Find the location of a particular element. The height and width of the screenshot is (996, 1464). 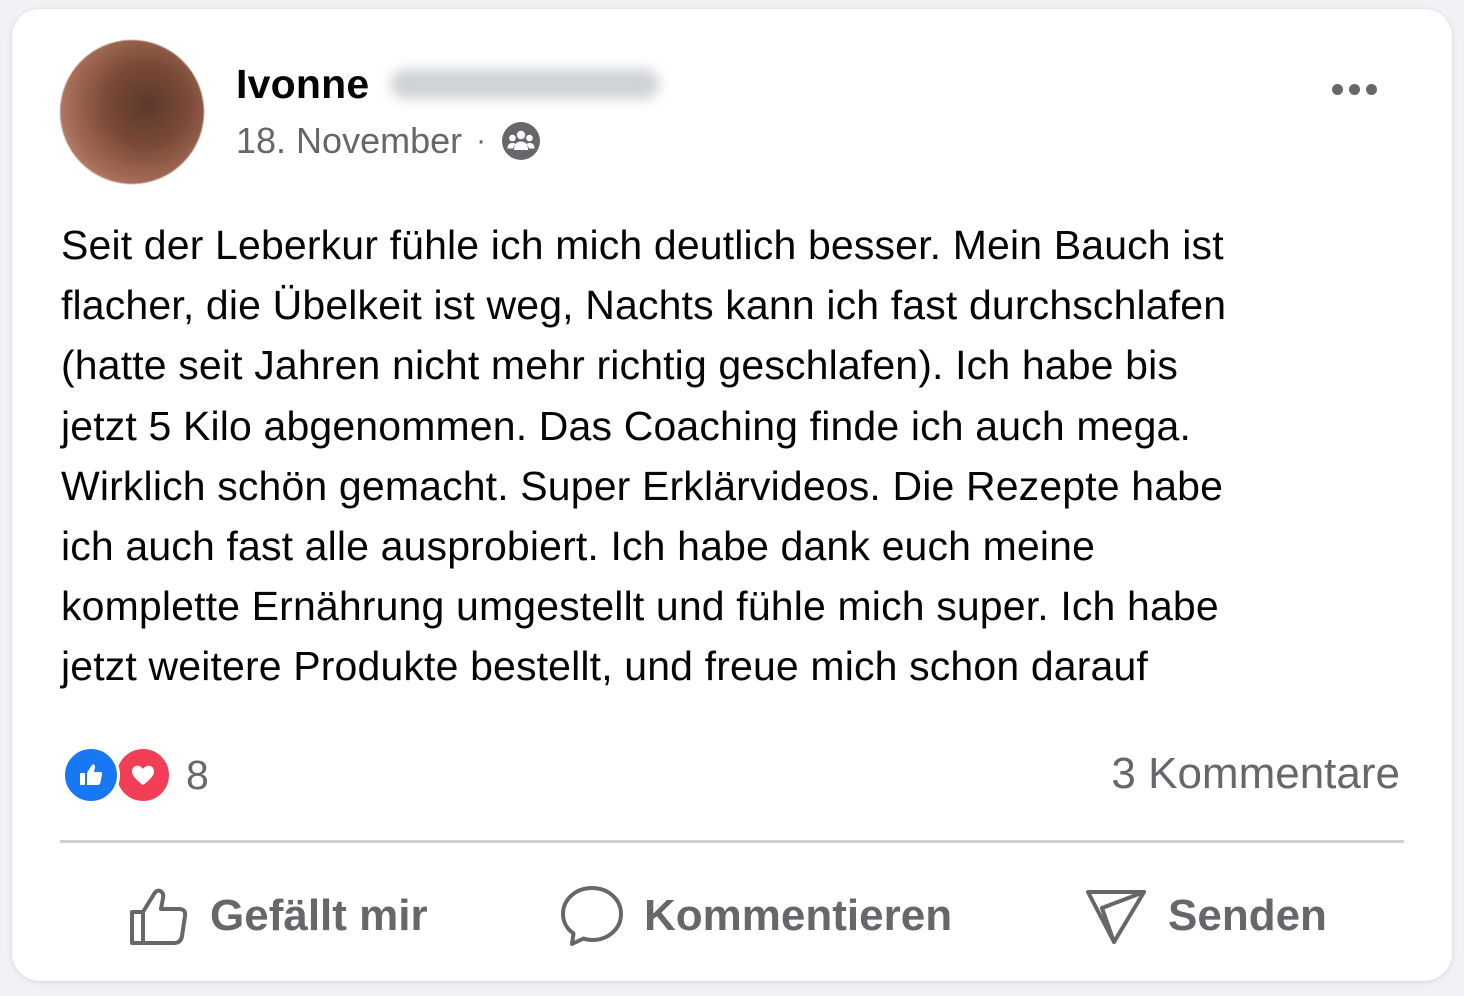

author-row: Ivonne is located at coordinates (448, 84).